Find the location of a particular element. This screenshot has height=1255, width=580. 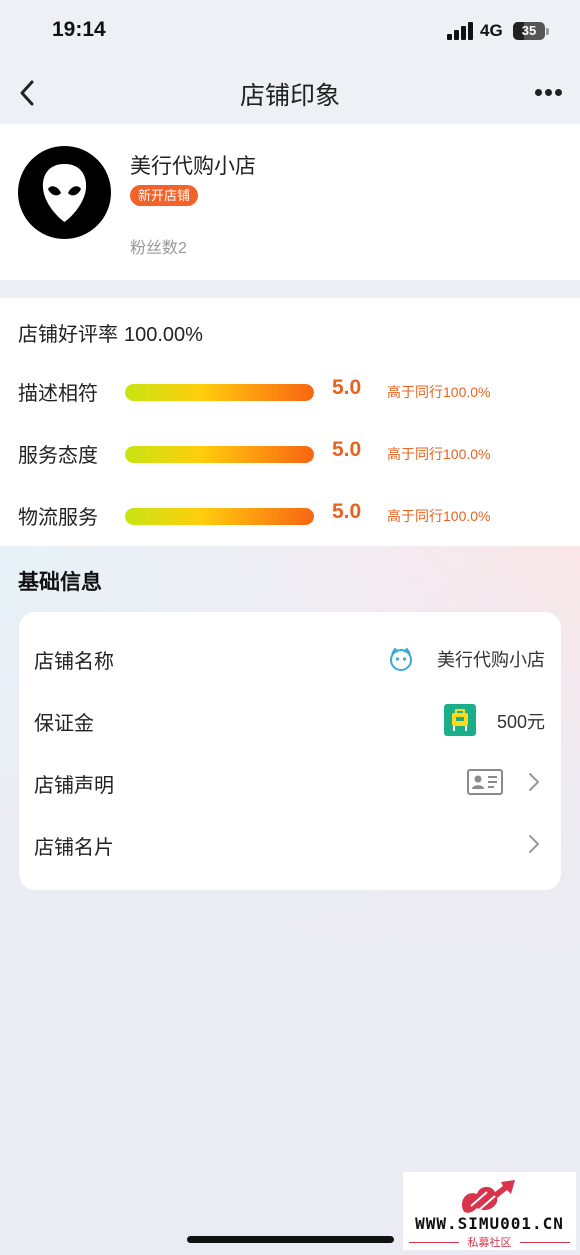

signal-icon is located at coordinates (461, 31).